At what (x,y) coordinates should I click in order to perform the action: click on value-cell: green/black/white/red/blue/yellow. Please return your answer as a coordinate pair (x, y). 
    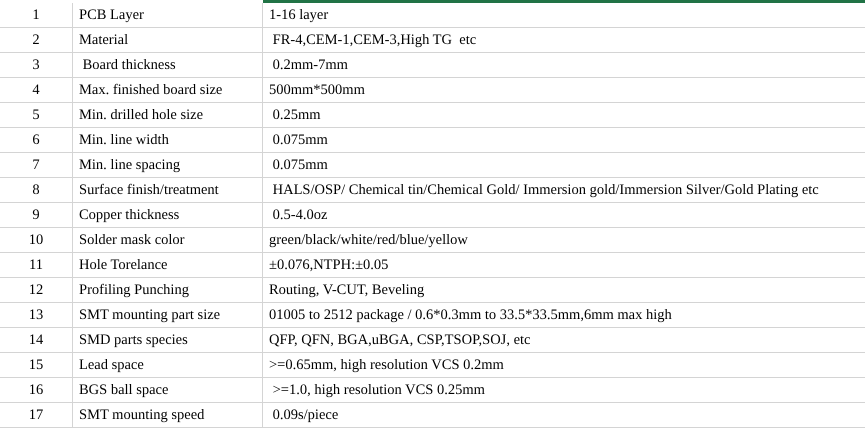
    Looking at the image, I should click on (564, 240).